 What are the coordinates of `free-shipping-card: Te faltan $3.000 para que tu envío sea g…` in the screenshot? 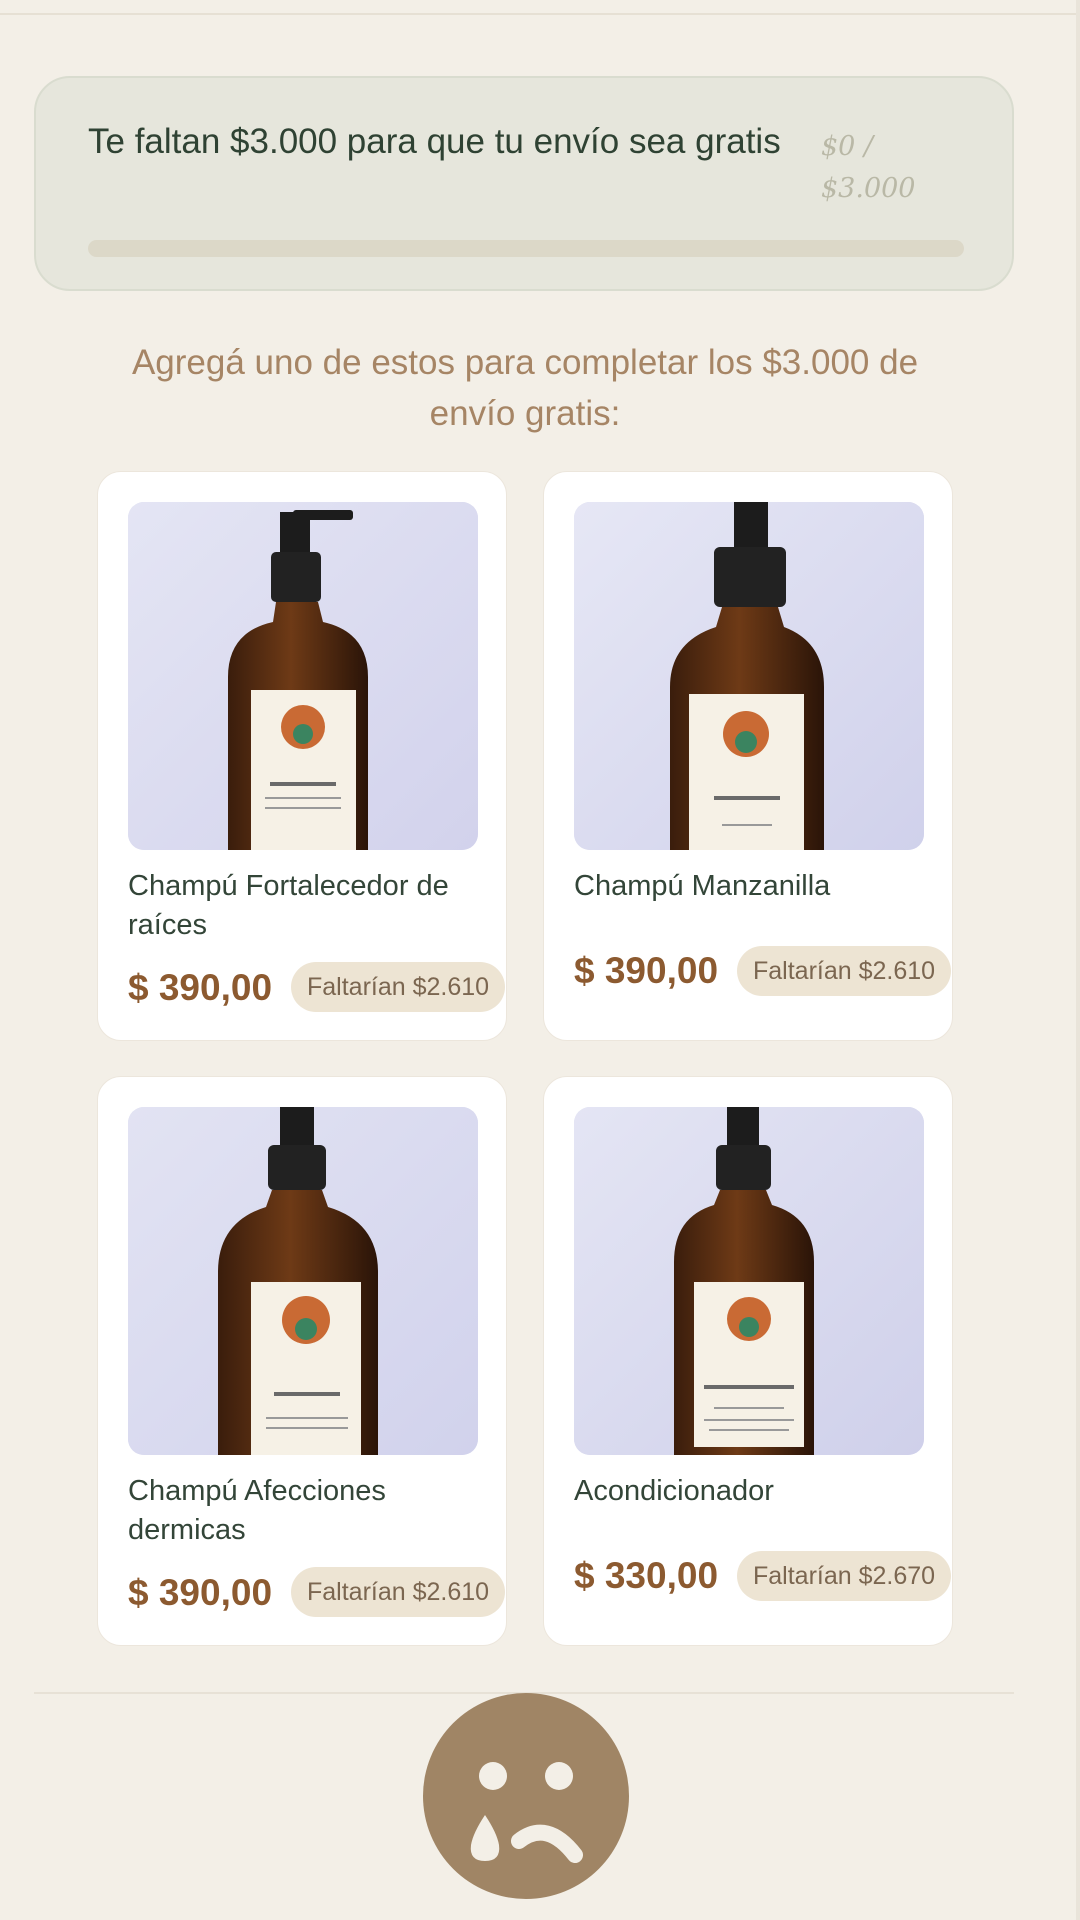 It's located at (524, 183).